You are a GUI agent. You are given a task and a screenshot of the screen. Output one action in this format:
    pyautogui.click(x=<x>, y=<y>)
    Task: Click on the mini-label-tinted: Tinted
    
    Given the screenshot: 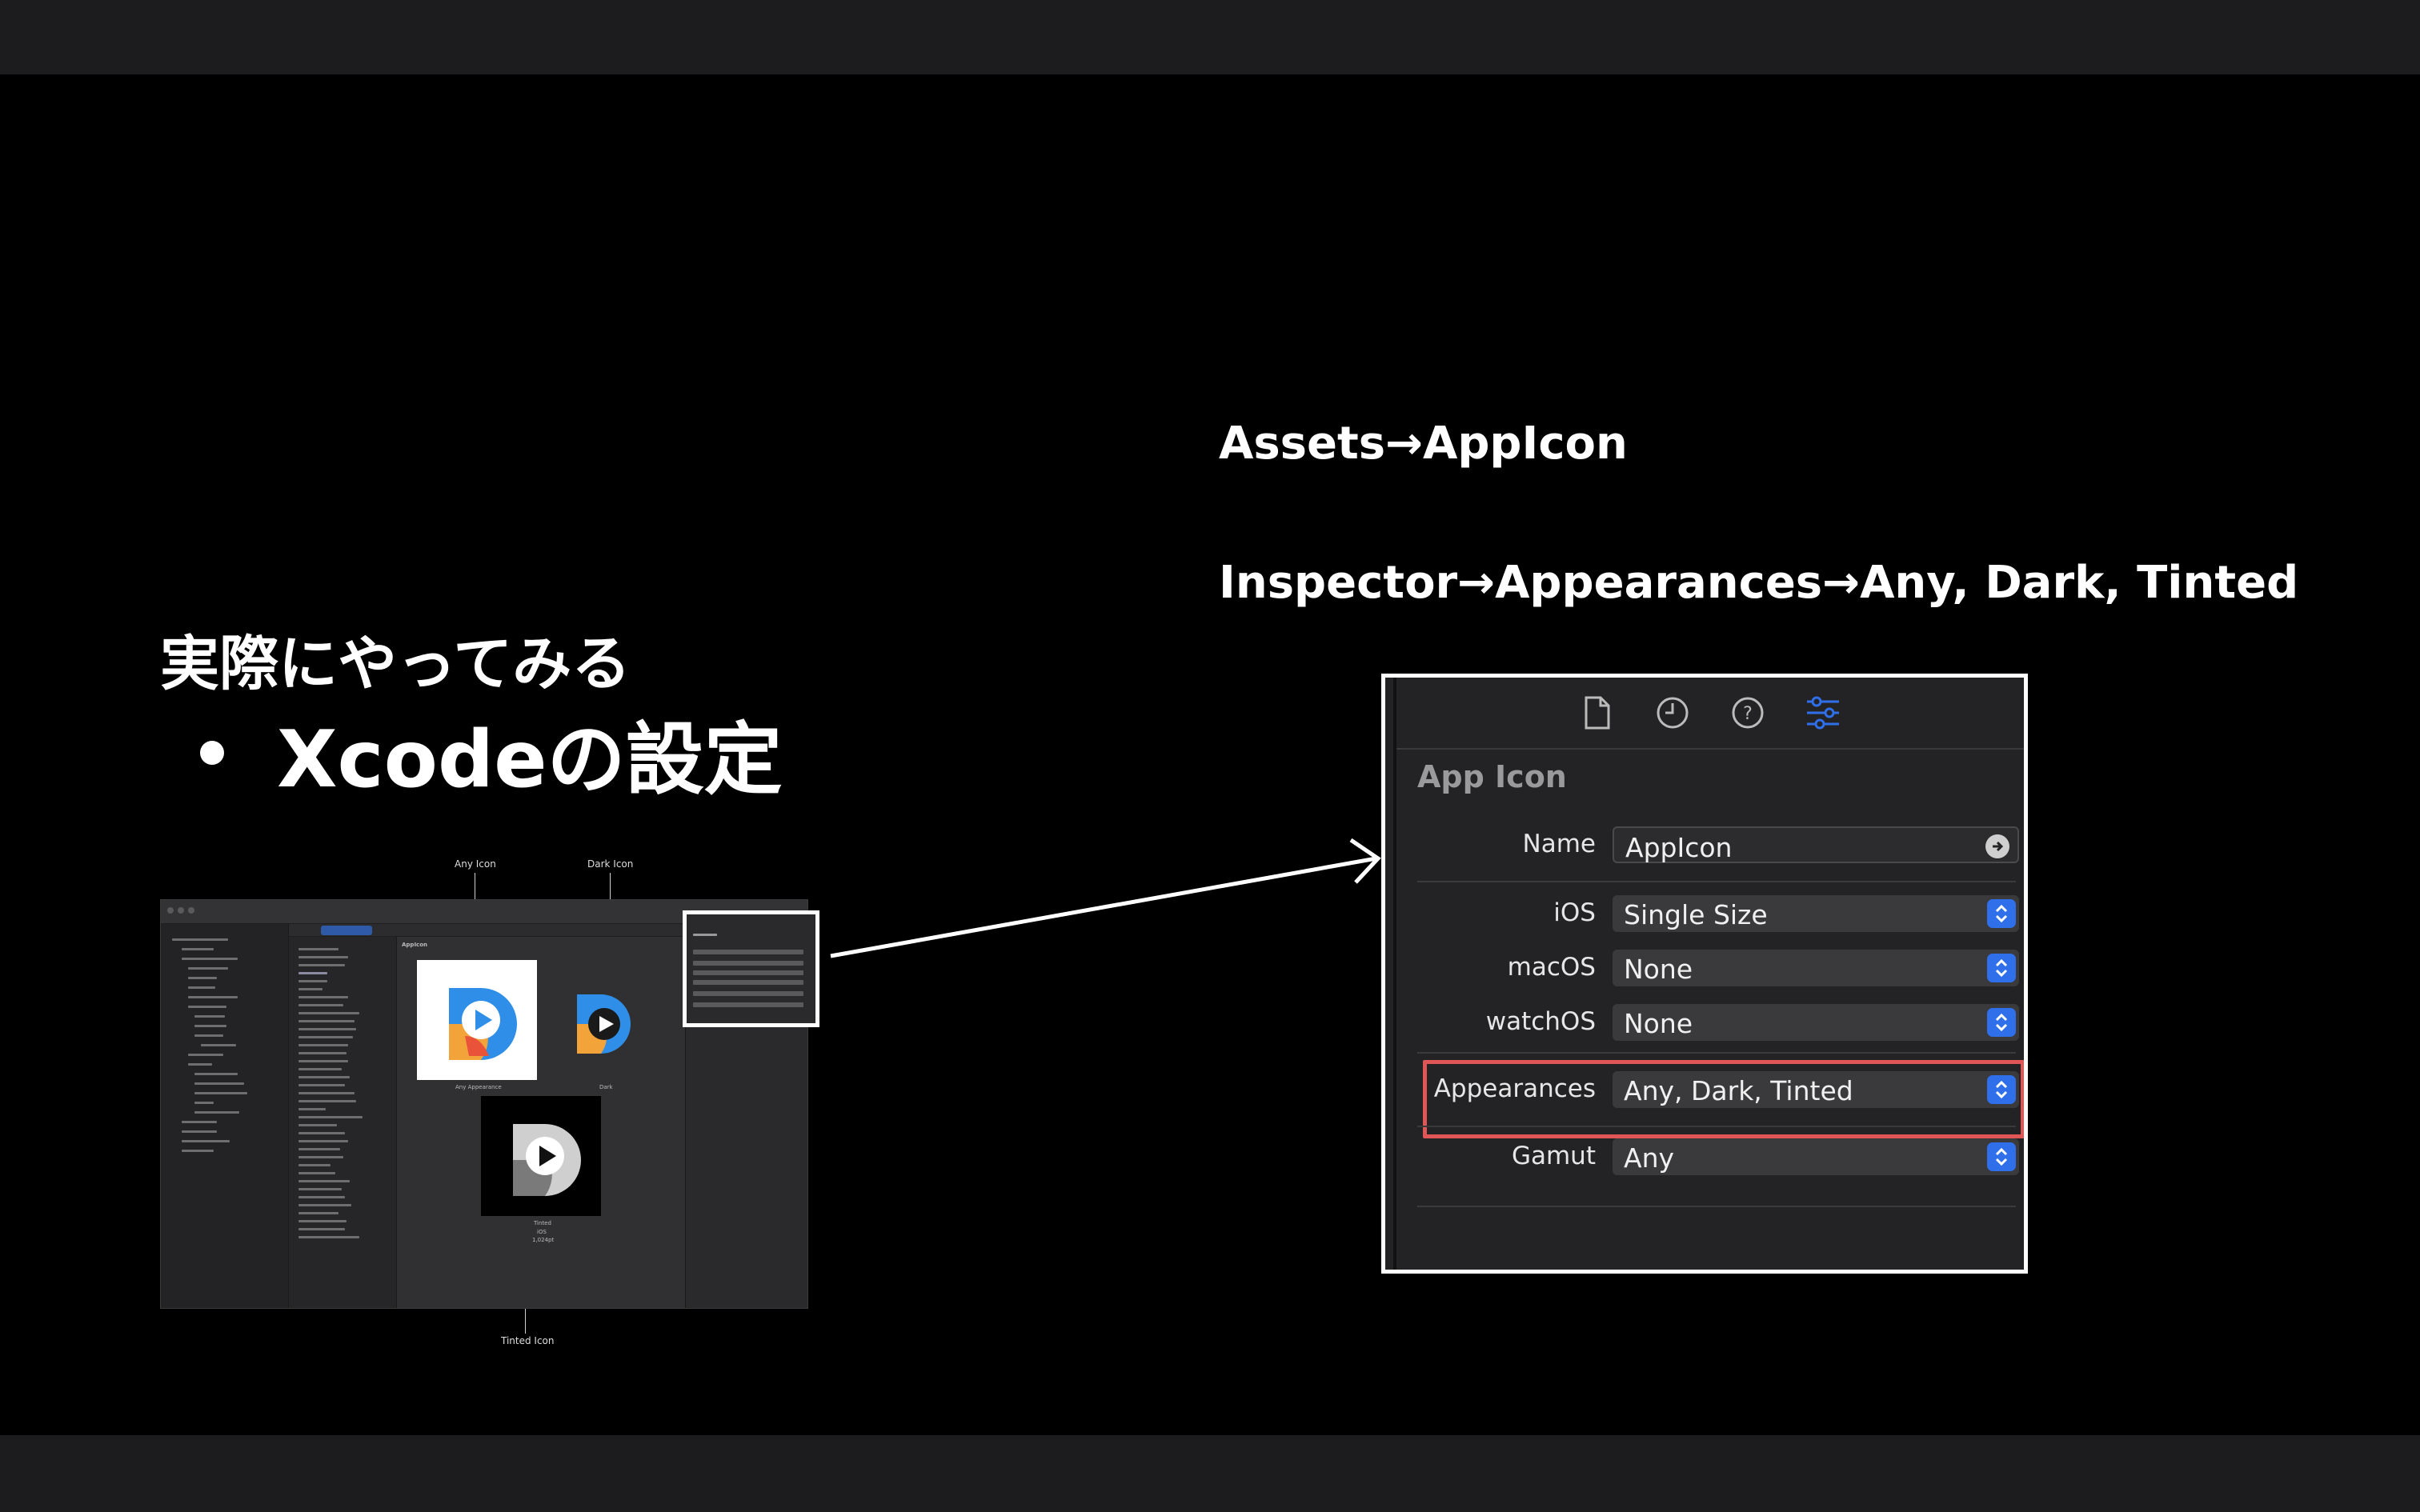 What is the action you would take?
    pyautogui.click(x=542, y=1223)
    